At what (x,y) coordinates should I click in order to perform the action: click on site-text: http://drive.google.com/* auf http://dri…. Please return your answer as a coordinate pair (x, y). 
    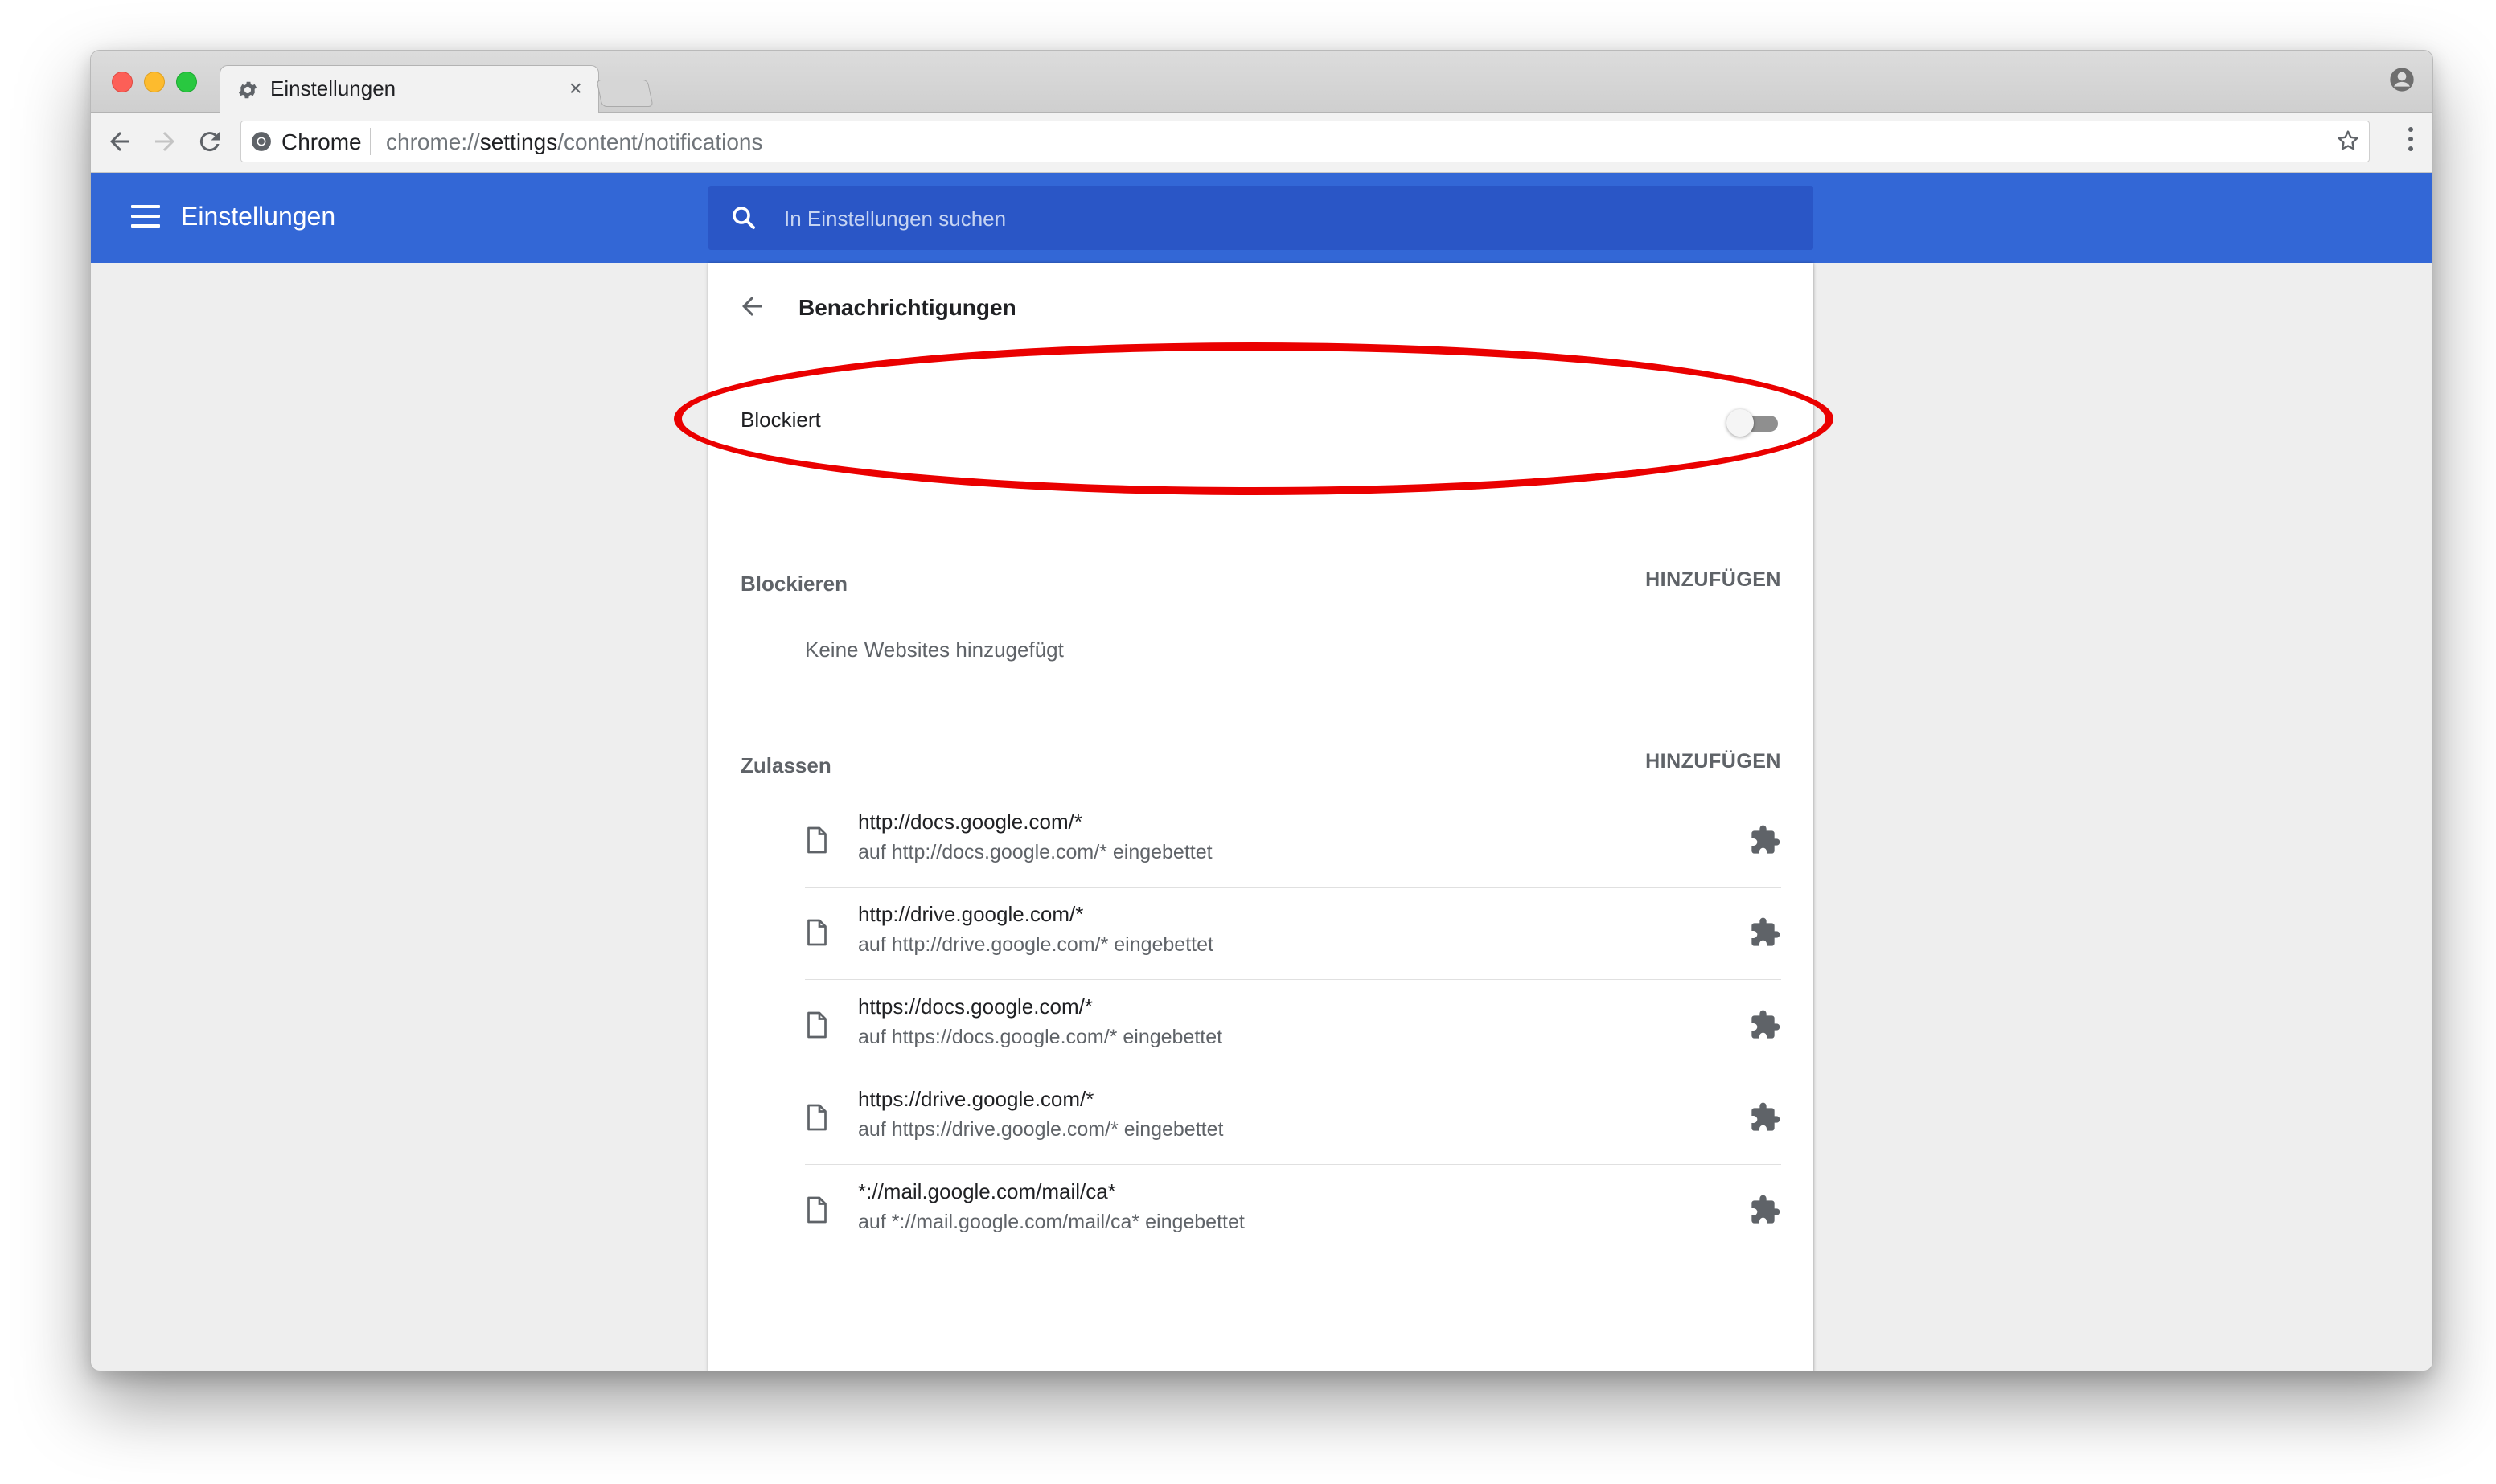
    Looking at the image, I should click on (1035, 929).